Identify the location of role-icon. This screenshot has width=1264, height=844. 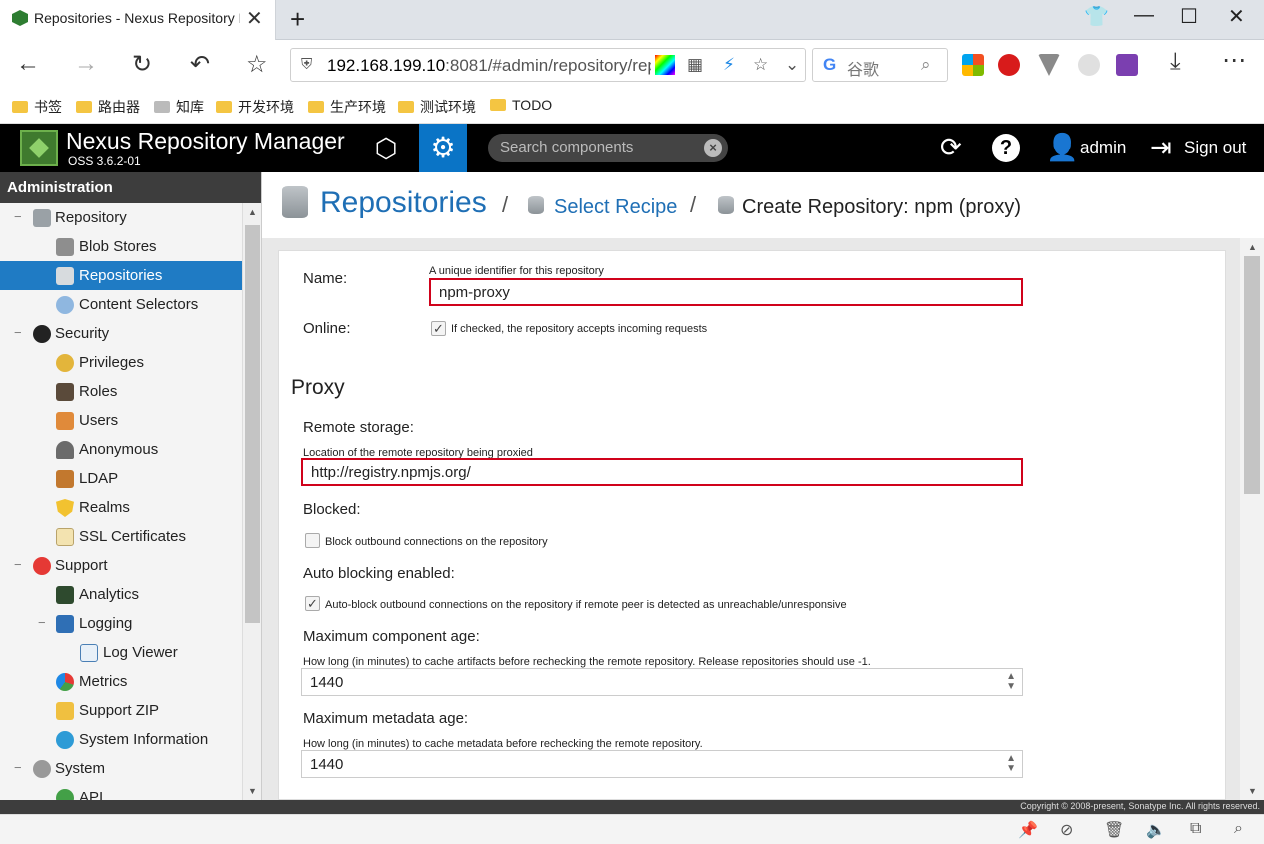
(65, 392).